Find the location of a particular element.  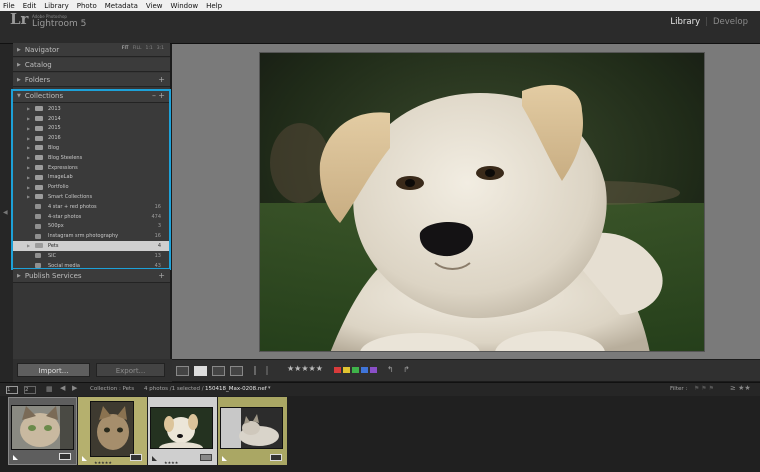

filmstrip-filename: 150418_Max-0208.nef is located at coordinates (236, 389).